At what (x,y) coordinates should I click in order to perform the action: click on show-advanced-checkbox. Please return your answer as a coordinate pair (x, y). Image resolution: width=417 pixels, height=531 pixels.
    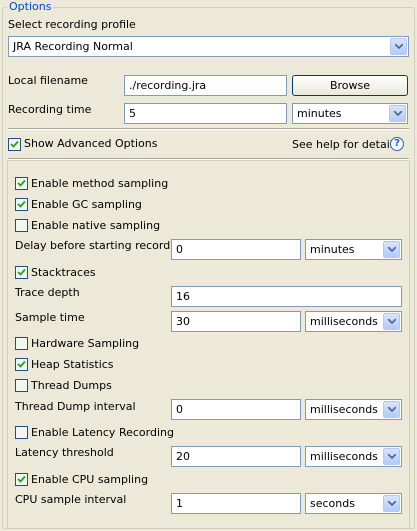
    Looking at the image, I should click on (14, 144).